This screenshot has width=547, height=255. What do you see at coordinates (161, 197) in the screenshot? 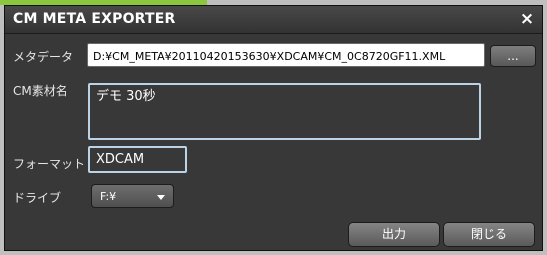
I see `chevron-down-icon` at bounding box center [161, 197].